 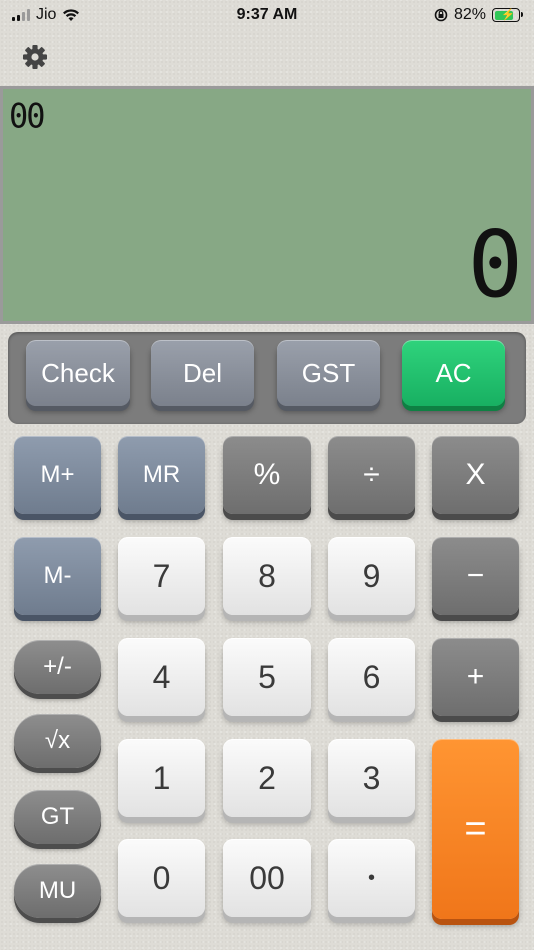 I want to click on percent-label: %, so click(x=267, y=474).